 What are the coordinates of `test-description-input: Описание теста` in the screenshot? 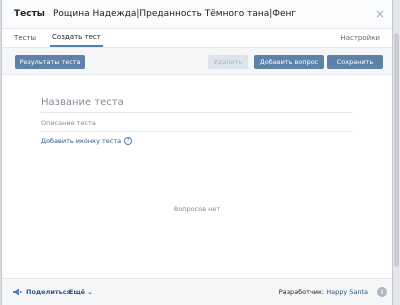 It's located at (68, 123).